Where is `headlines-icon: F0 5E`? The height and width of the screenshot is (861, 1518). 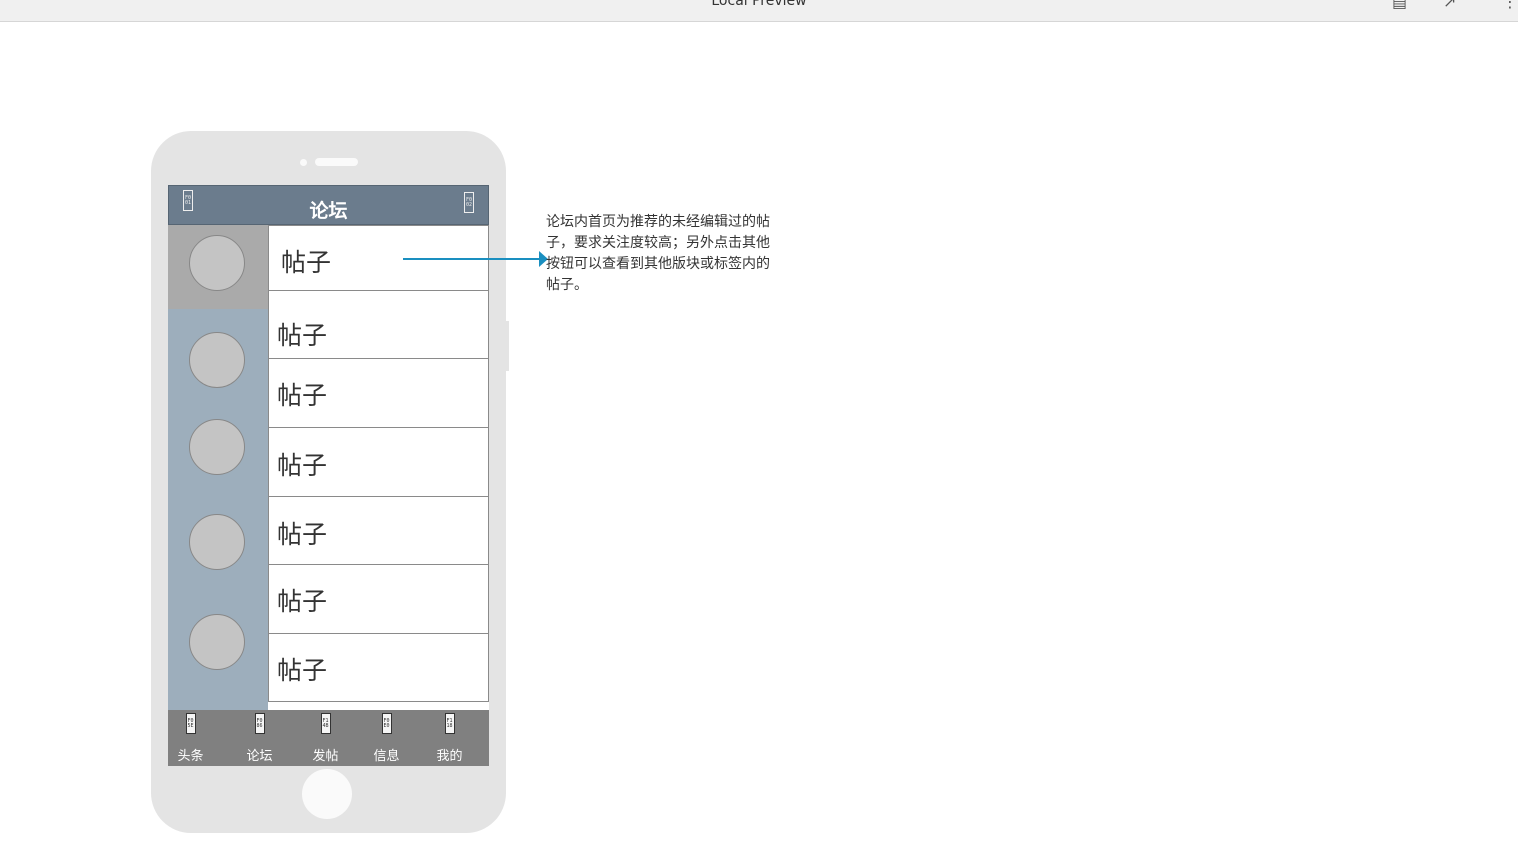
headlines-icon: F0 5E is located at coordinates (190, 723).